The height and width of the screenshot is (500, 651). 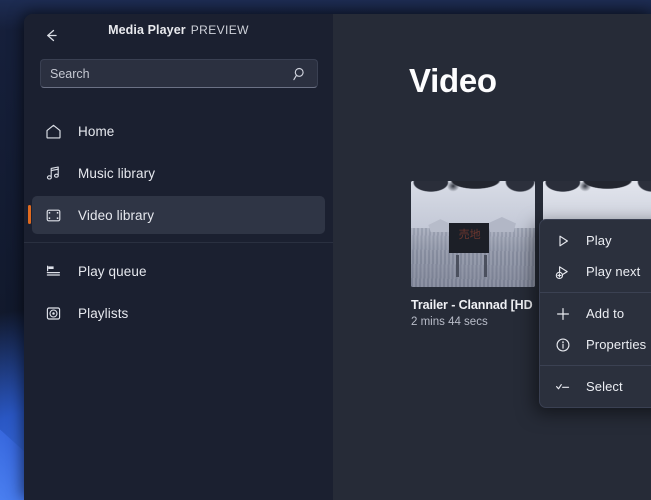 I want to click on app-title: Media Player PREVIEW, so click(x=178, y=30).